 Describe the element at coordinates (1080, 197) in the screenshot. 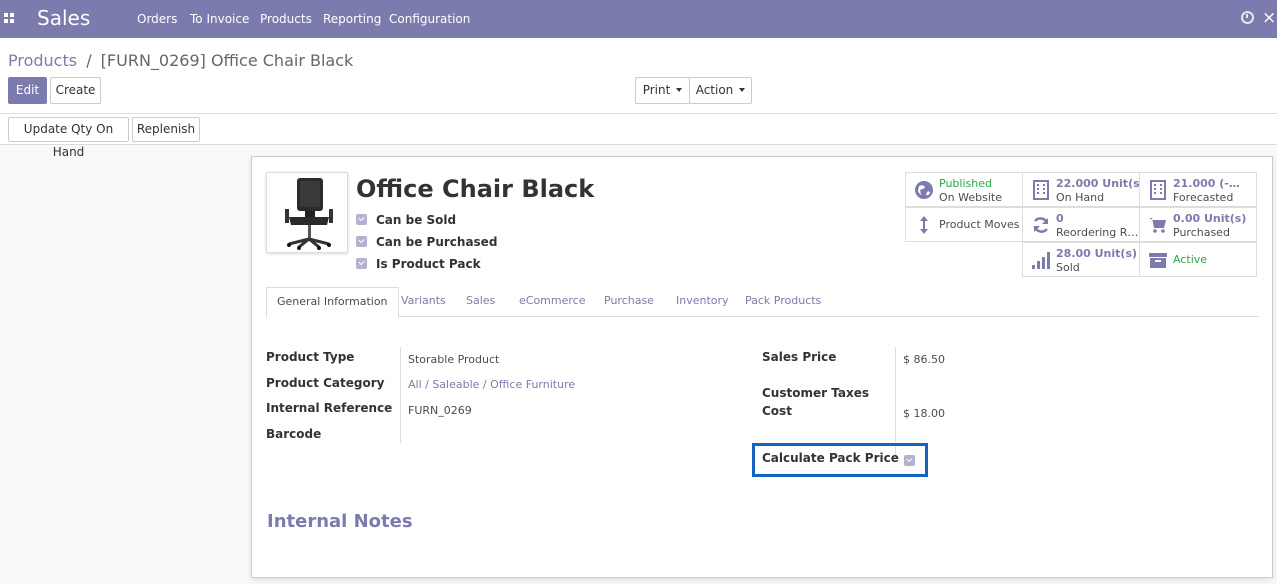

I see `on-hand-label: On Hand` at that location.